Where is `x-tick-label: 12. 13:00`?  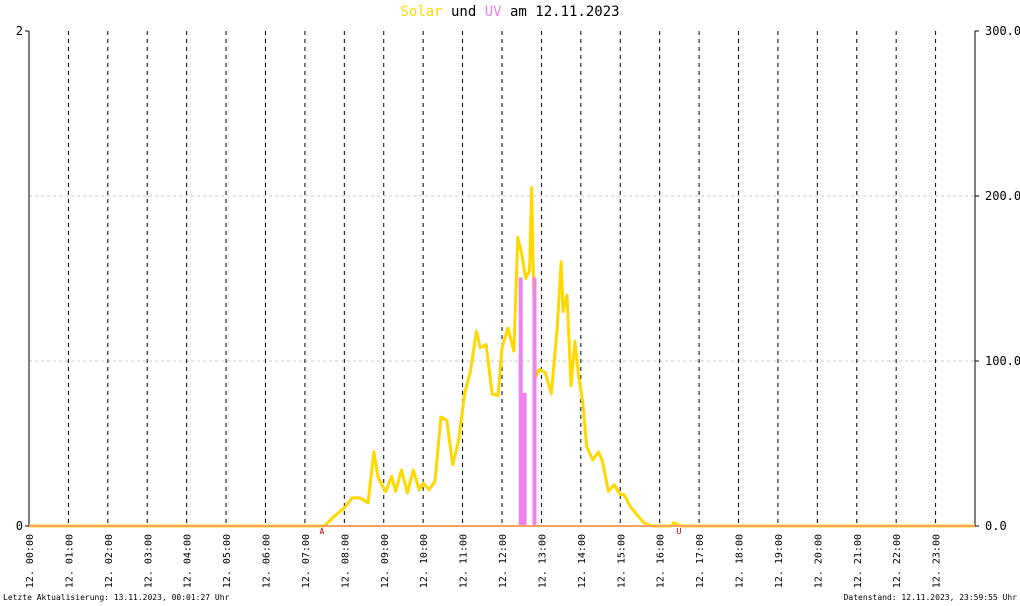 x-tick-label: 12. 13:00 is located at coordinates (542, 561).